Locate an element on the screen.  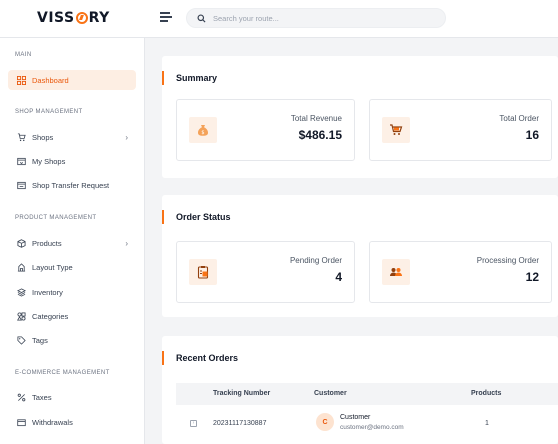
search-input is located at coordinates (313, 18).